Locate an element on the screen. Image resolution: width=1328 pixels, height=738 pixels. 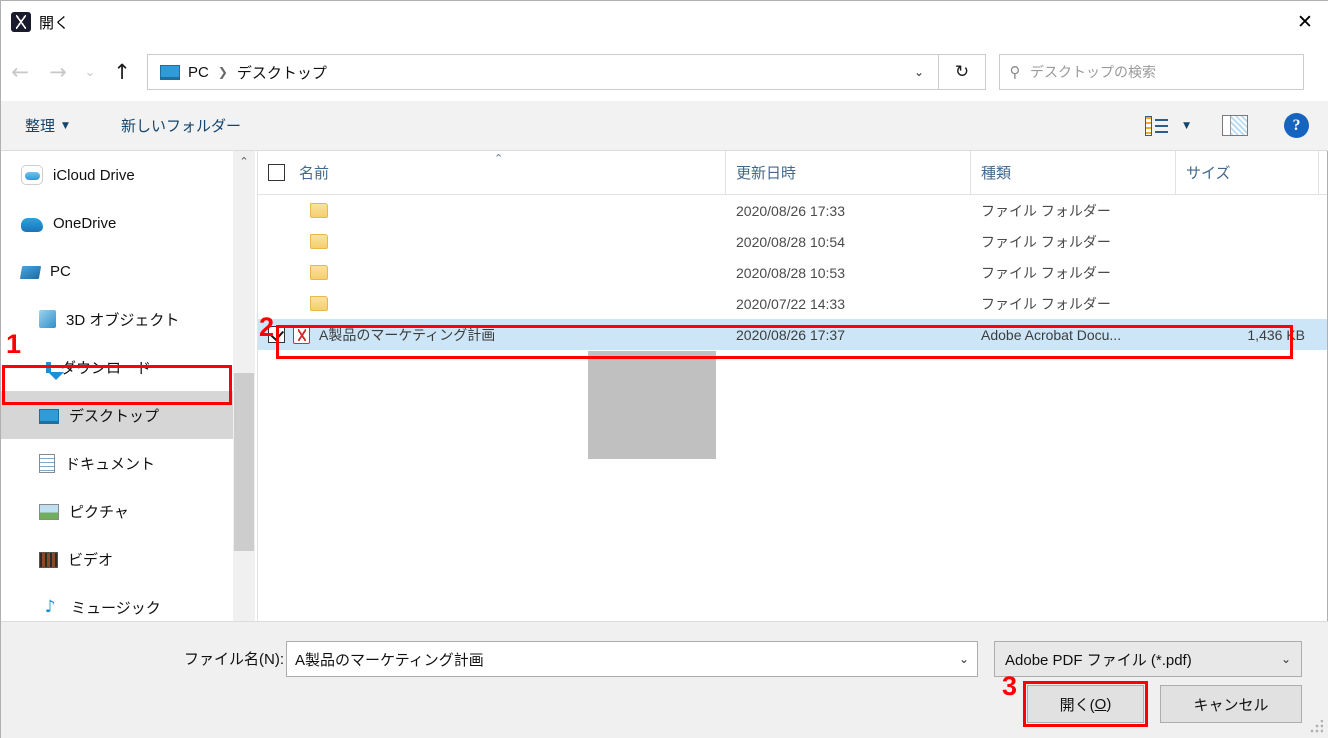
preview-pane-icon is located at coordinates (1235, 125).